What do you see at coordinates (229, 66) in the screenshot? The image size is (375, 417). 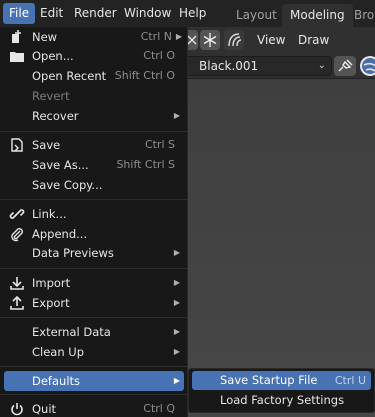 I see `material-name: Black.001` at bounding box center [229, 66].